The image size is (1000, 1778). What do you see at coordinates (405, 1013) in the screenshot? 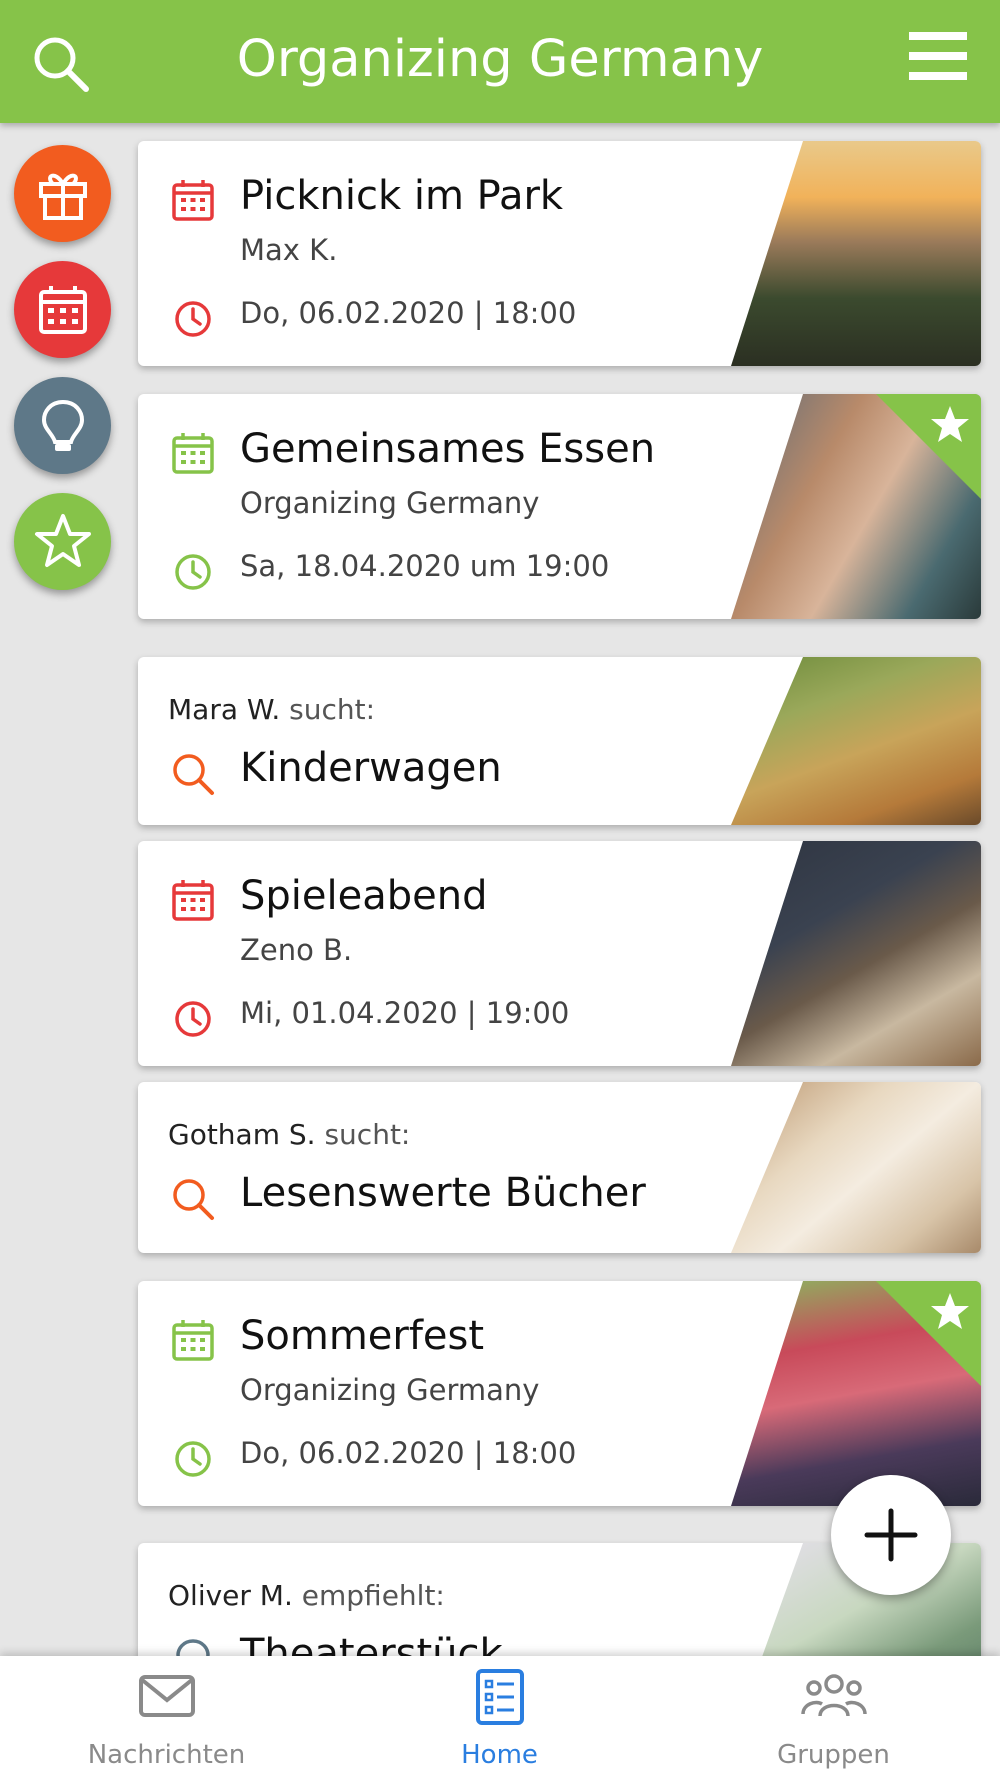
I see `event-date: Mi, 01.04.2020 | 19:00` at bounding box center [405, 1013].